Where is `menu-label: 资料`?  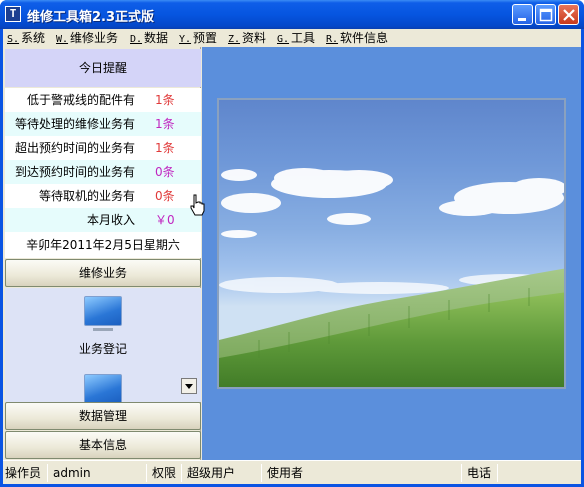
menu-label: 资料 is located at coordinates (254, 38).